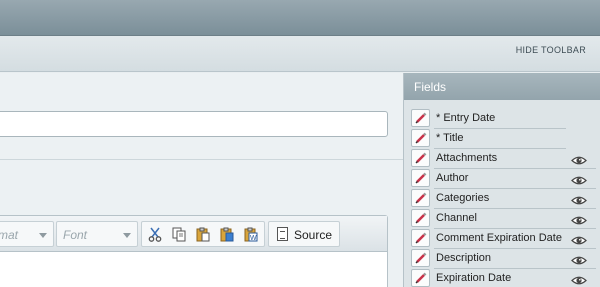 Image resolution: width=600 pixels, height=287 pixels. Describe the element at coordinates (474, 278) in the screenshot. I see `field-label: Expiration Date` at that location.